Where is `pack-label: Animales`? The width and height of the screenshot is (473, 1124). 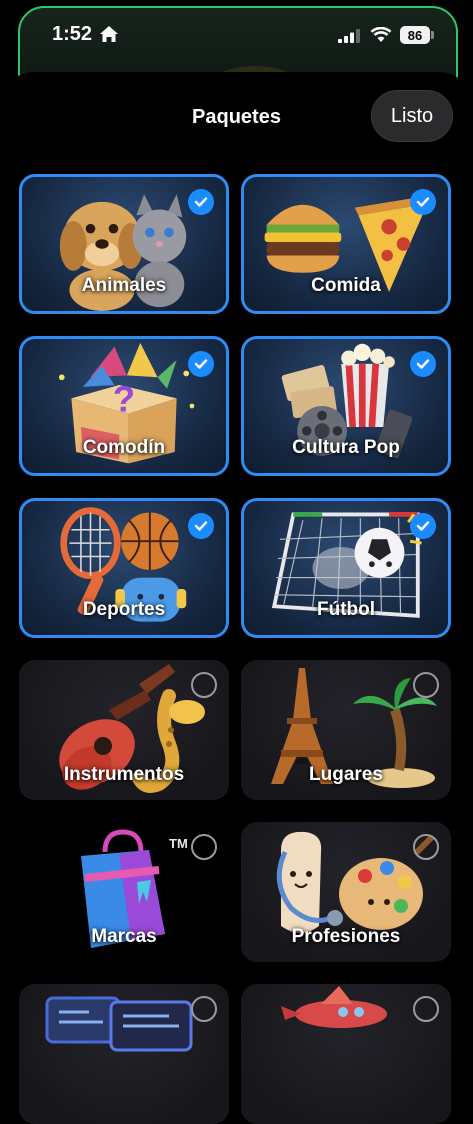
pack-label: Animales is located at coordinates (124, 285).